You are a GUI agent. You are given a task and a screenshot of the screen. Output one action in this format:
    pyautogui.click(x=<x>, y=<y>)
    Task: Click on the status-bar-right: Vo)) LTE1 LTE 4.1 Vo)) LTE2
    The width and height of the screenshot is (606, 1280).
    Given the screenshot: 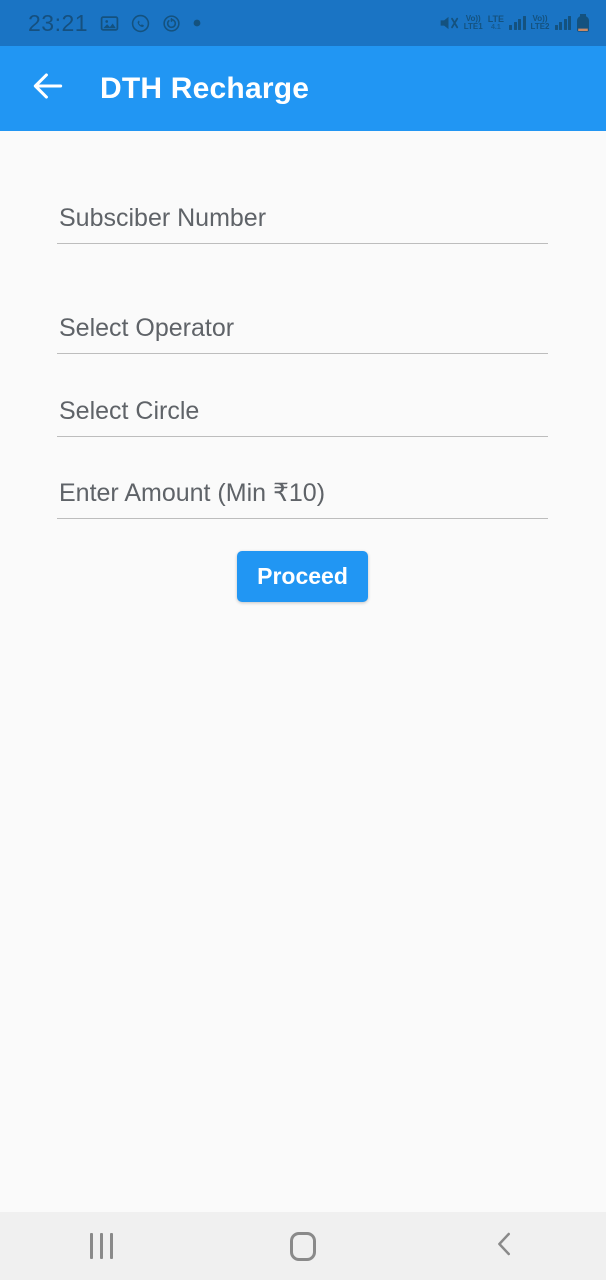 What is the action you would take?
    pyautogui.click(x=514, y=23)
    